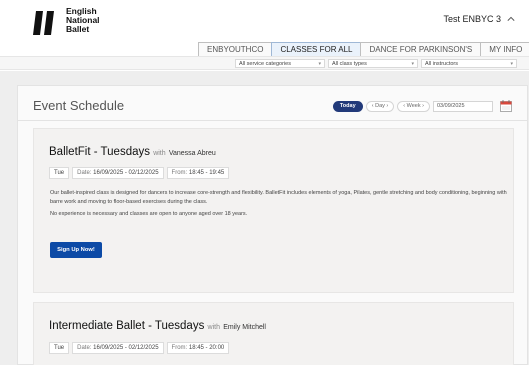  I want to click on time-range: 18:45 - 19:45, so click(206, 173).